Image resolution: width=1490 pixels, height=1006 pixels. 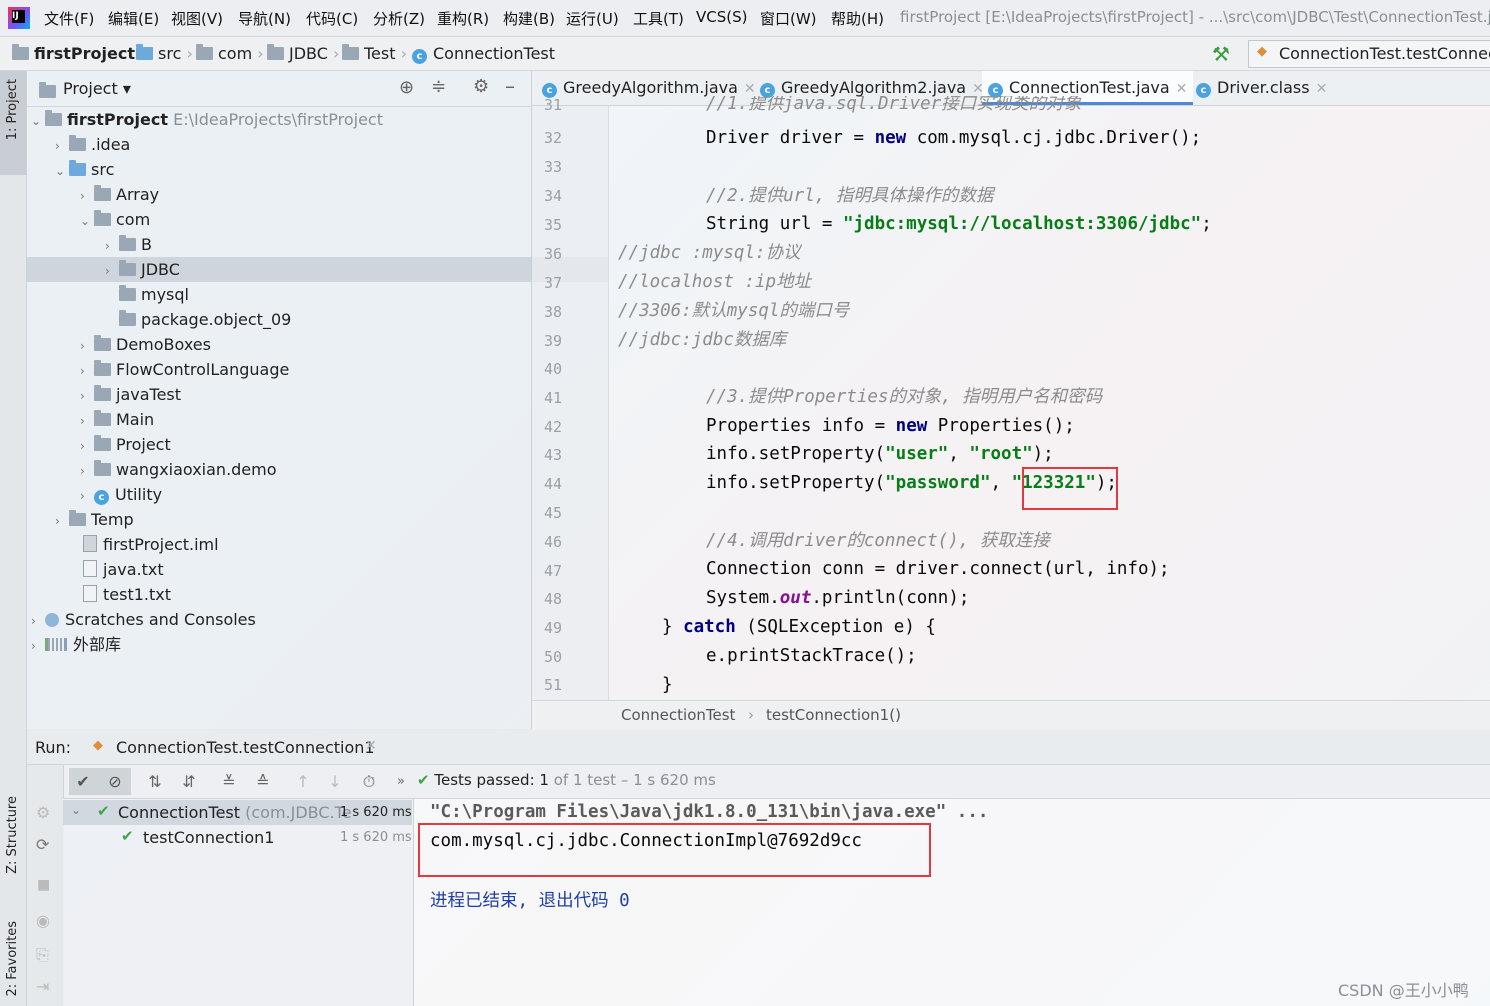 I want to click on breadcrumb-project: firstProject ›, so click(x=79, y=53).